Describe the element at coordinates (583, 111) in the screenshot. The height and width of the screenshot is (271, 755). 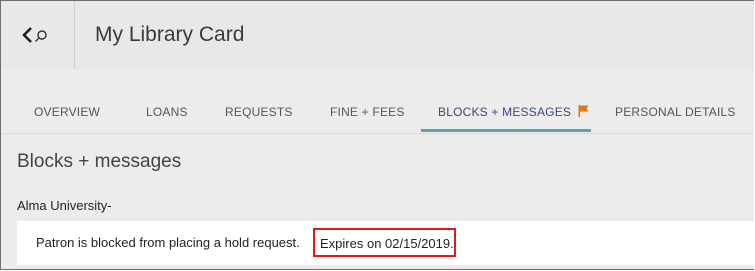
I see `flag-icon` at that location.